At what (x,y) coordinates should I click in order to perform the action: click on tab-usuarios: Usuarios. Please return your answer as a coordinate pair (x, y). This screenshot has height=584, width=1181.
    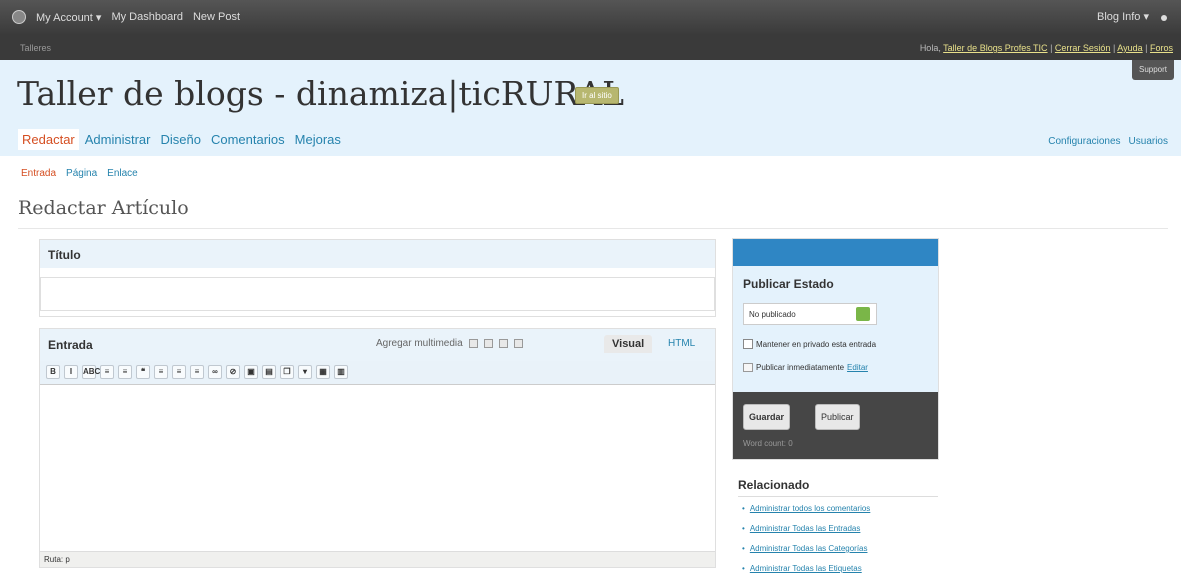
    Looking at the image, I should click on (1148, 141).